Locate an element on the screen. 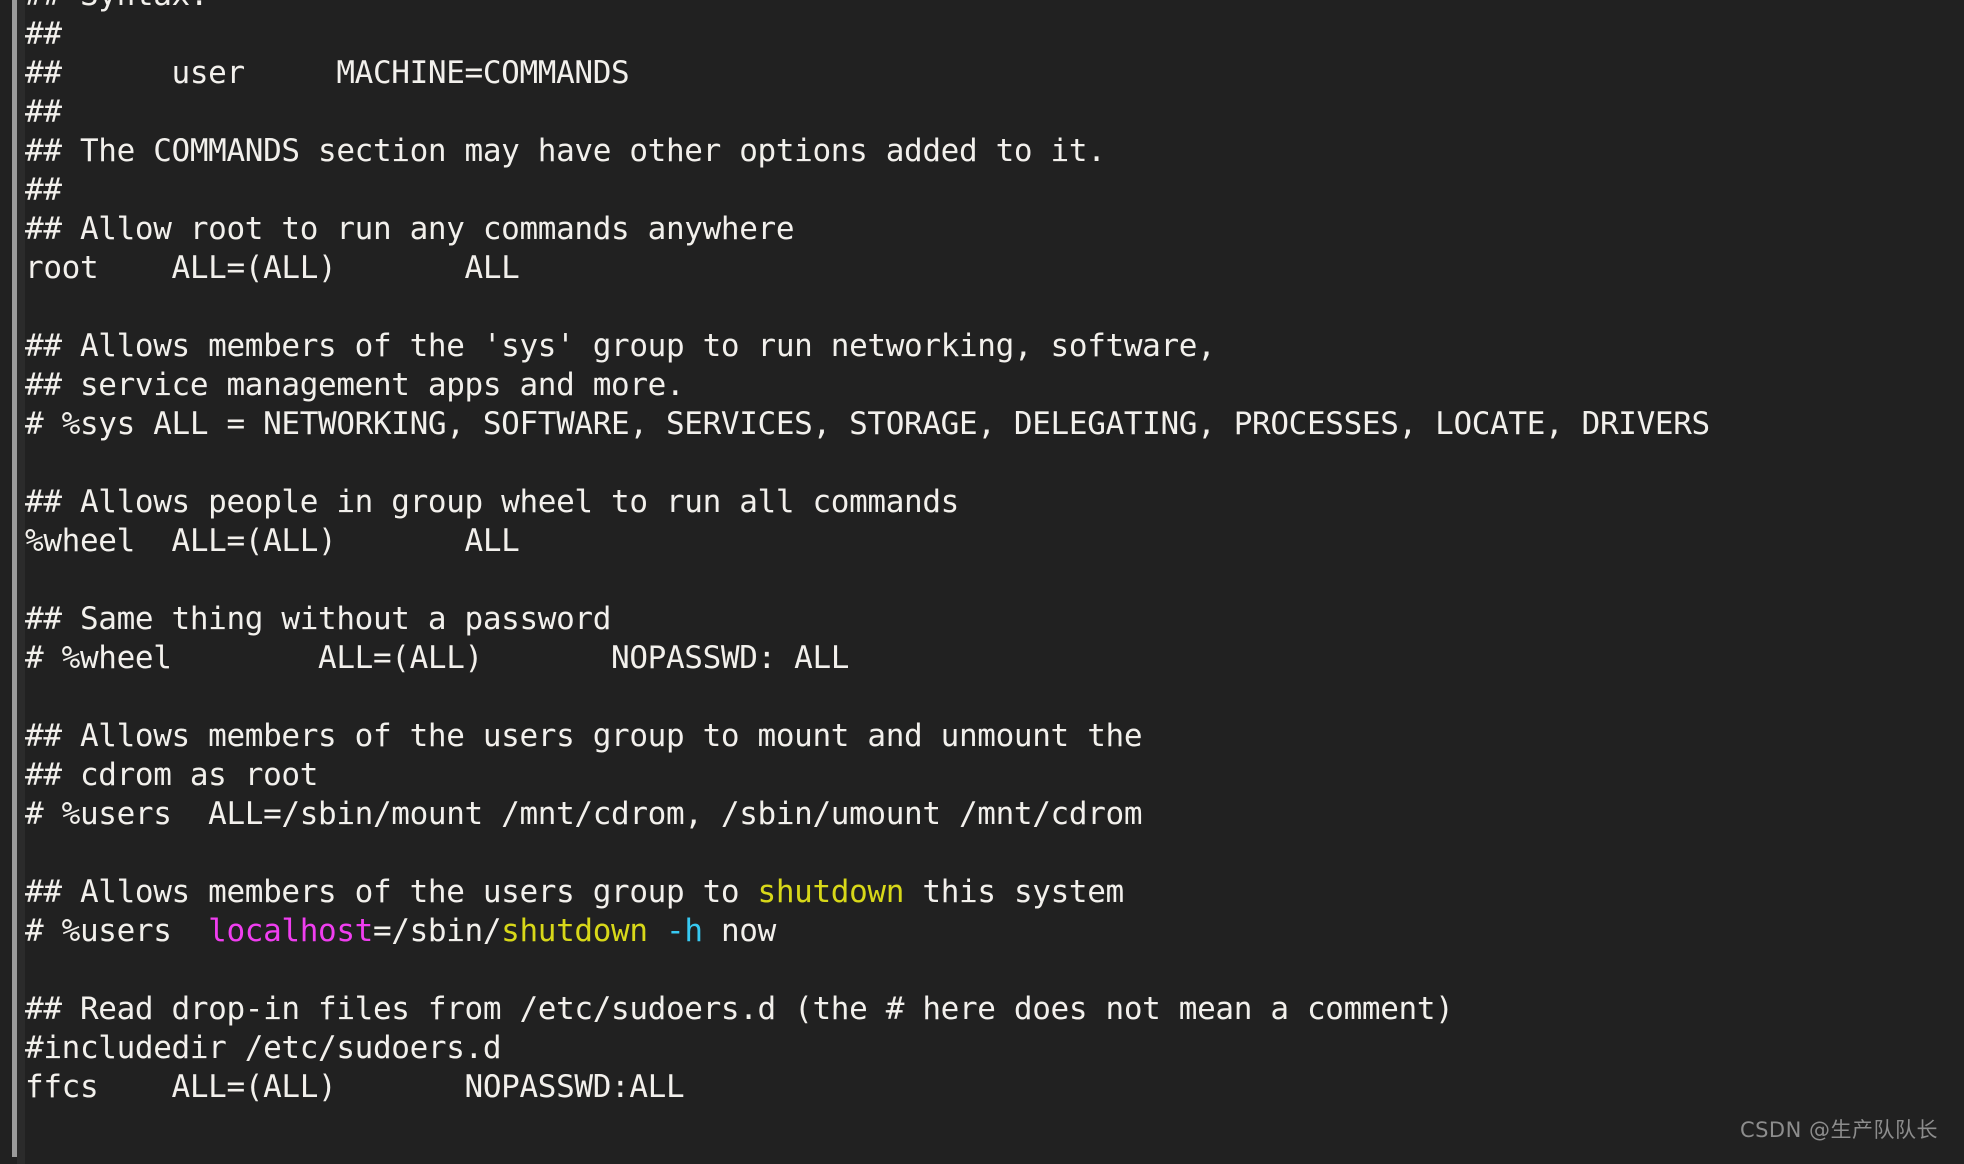 Image resolution: width=1964 pixels, height=1164 pixels. code-line: ## Same thing without a password is located at coordinates (990, 619).